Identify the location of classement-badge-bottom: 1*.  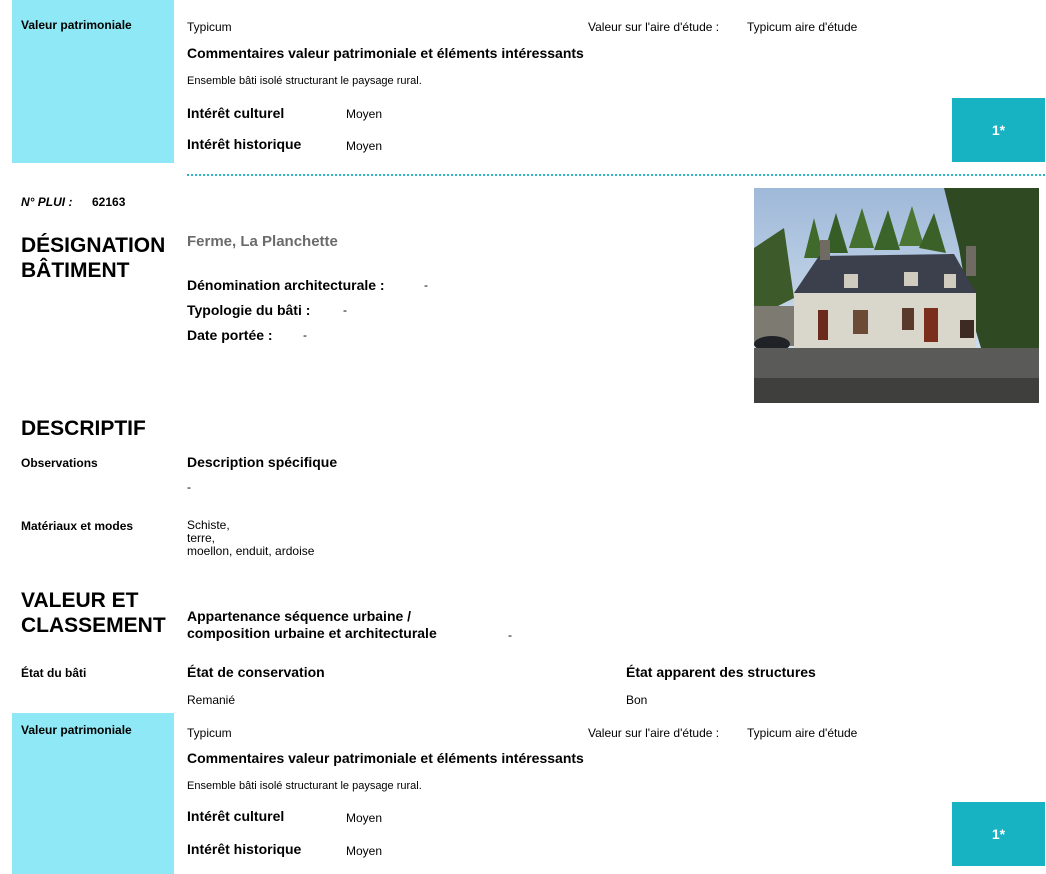
(998, 834).